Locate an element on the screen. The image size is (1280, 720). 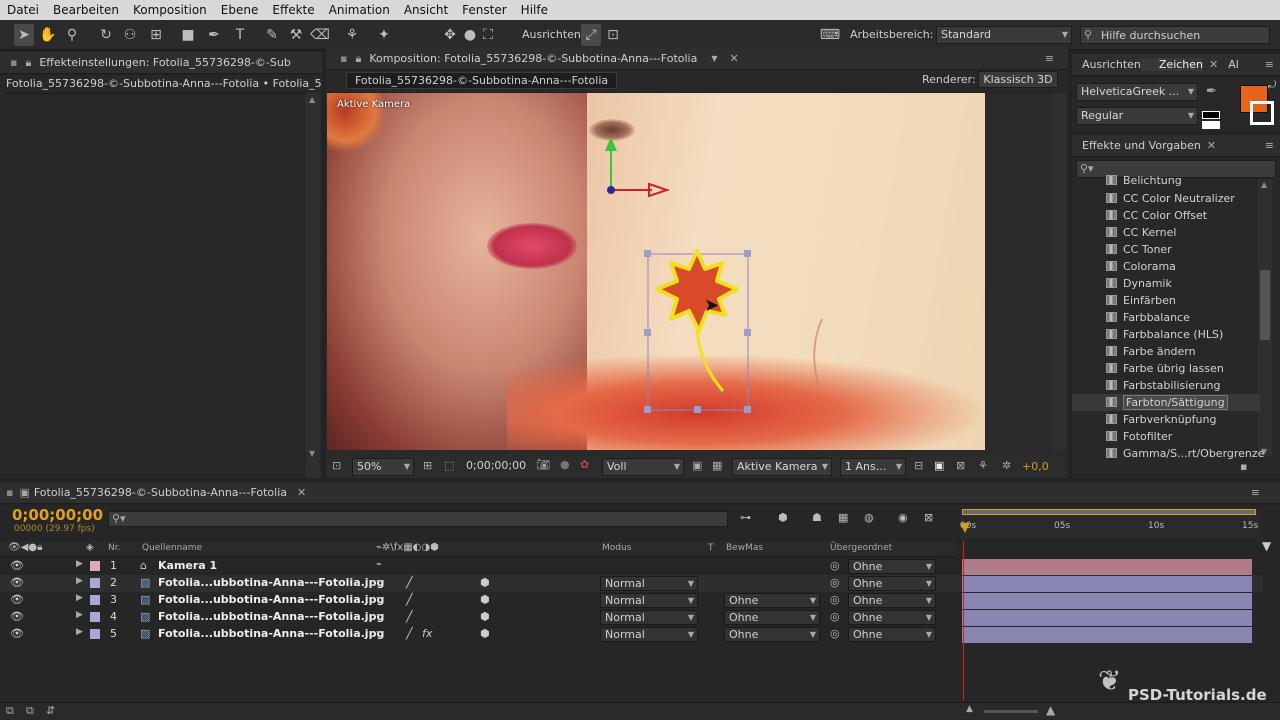
effect-item-farbton-saettigung: Farbton/Sättigung is located at coordinates (1167, 402).